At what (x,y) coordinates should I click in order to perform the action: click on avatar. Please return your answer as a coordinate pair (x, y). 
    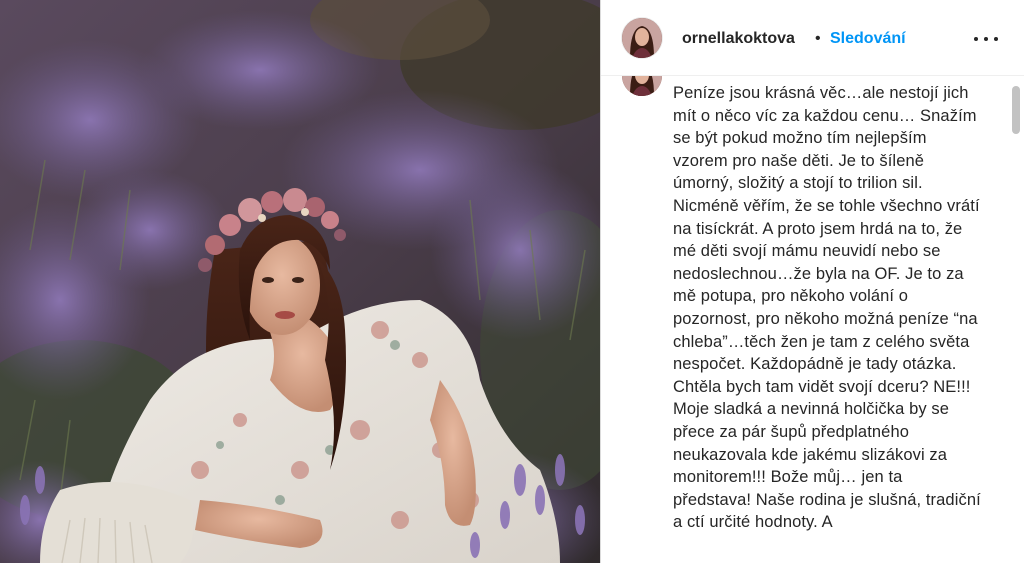
    Looking at the image, I should click on (642, 38).